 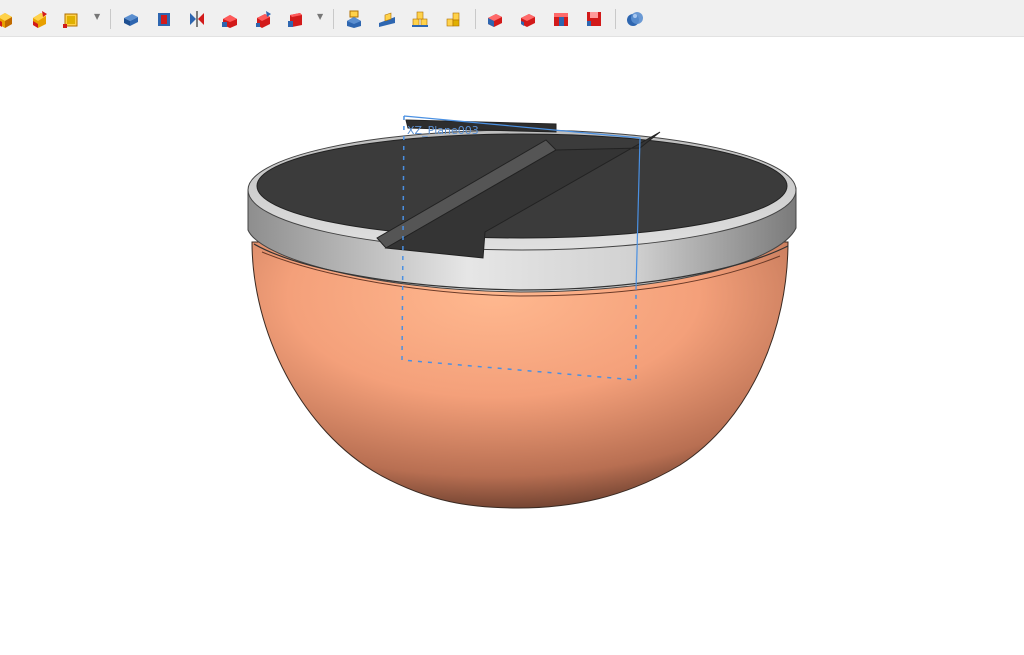 What do you see at coordinates (443, 130) in the screenshot?
I see `datum-plane-label: XZ_Plane003` at bounding box center [443, 130].